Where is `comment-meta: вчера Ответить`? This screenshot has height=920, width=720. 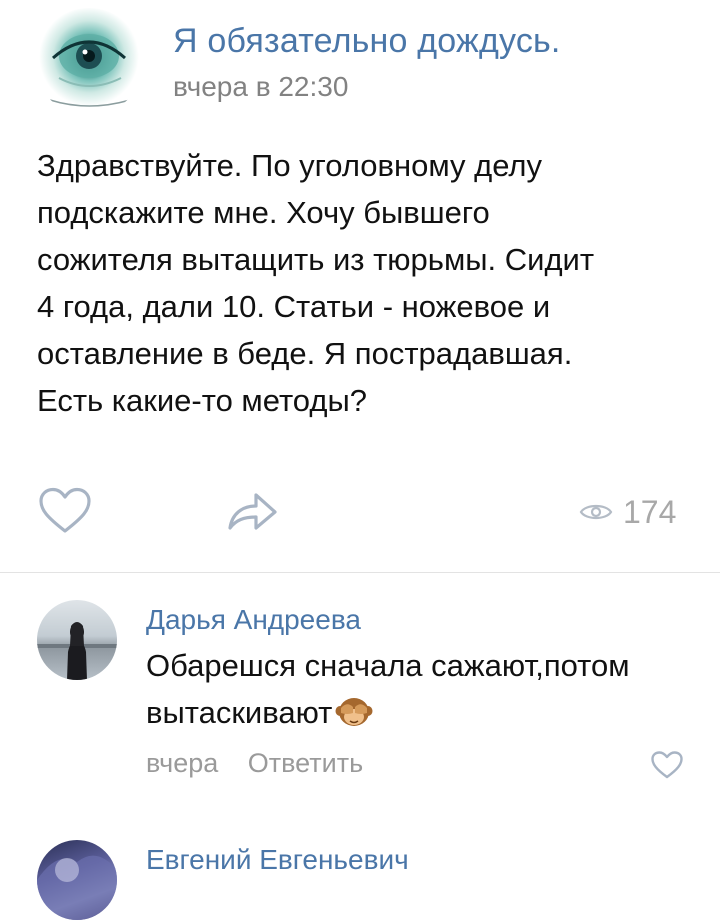
comment-meta: вчера Ответить is located at coordinates (254, 763).